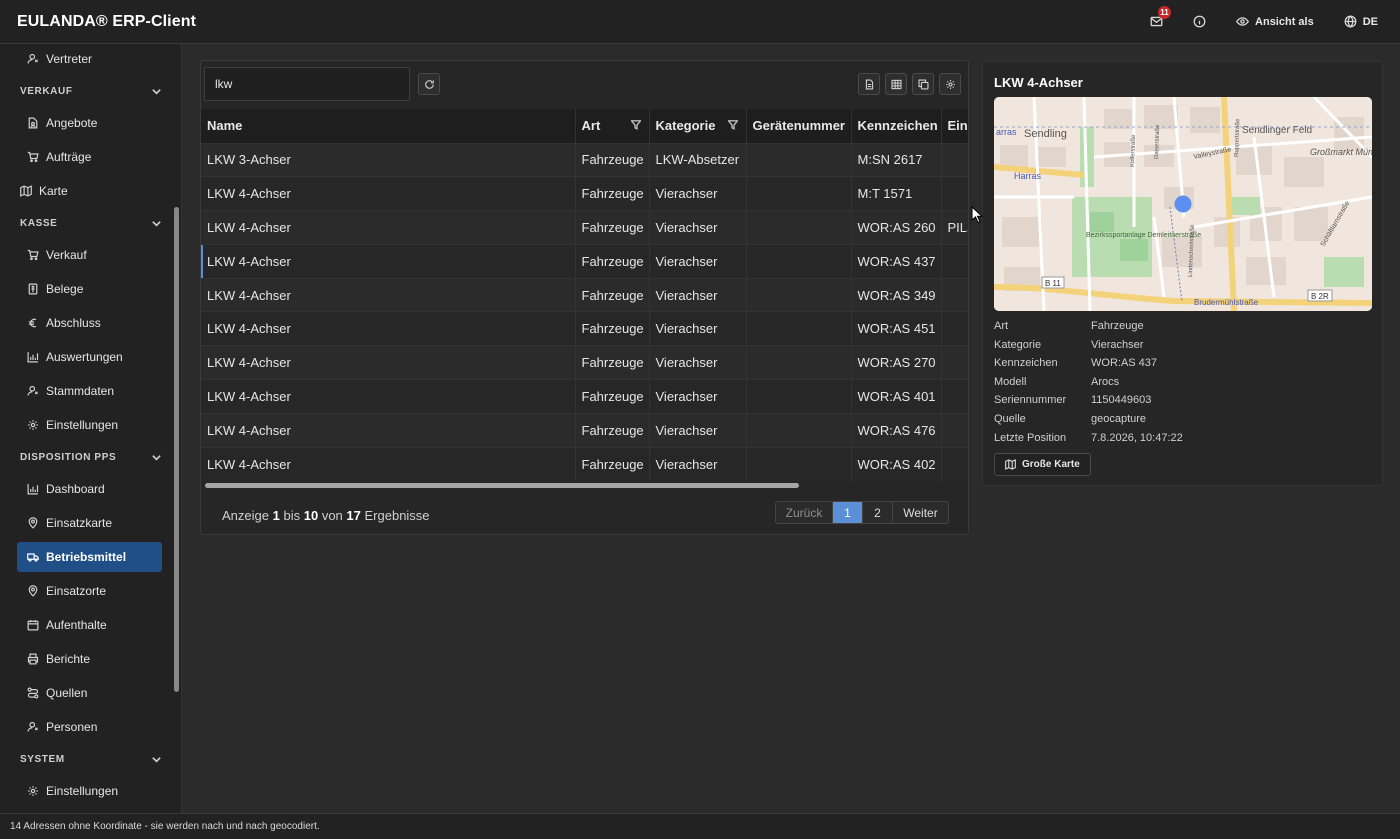 The height and width of the screenshot is (839, 1400). Describe the element at coordinates (1119, 419) in the screenshot. I see `detail-field-value: geocapture` at that location.